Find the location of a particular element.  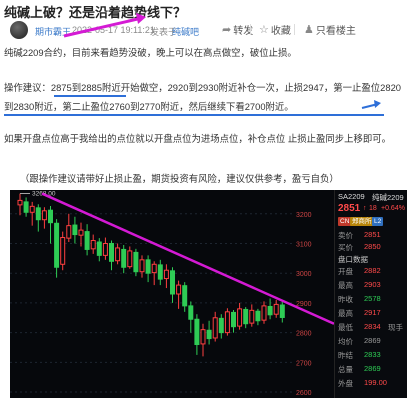

last-price: 2851 is located at coordinates (349, 208).